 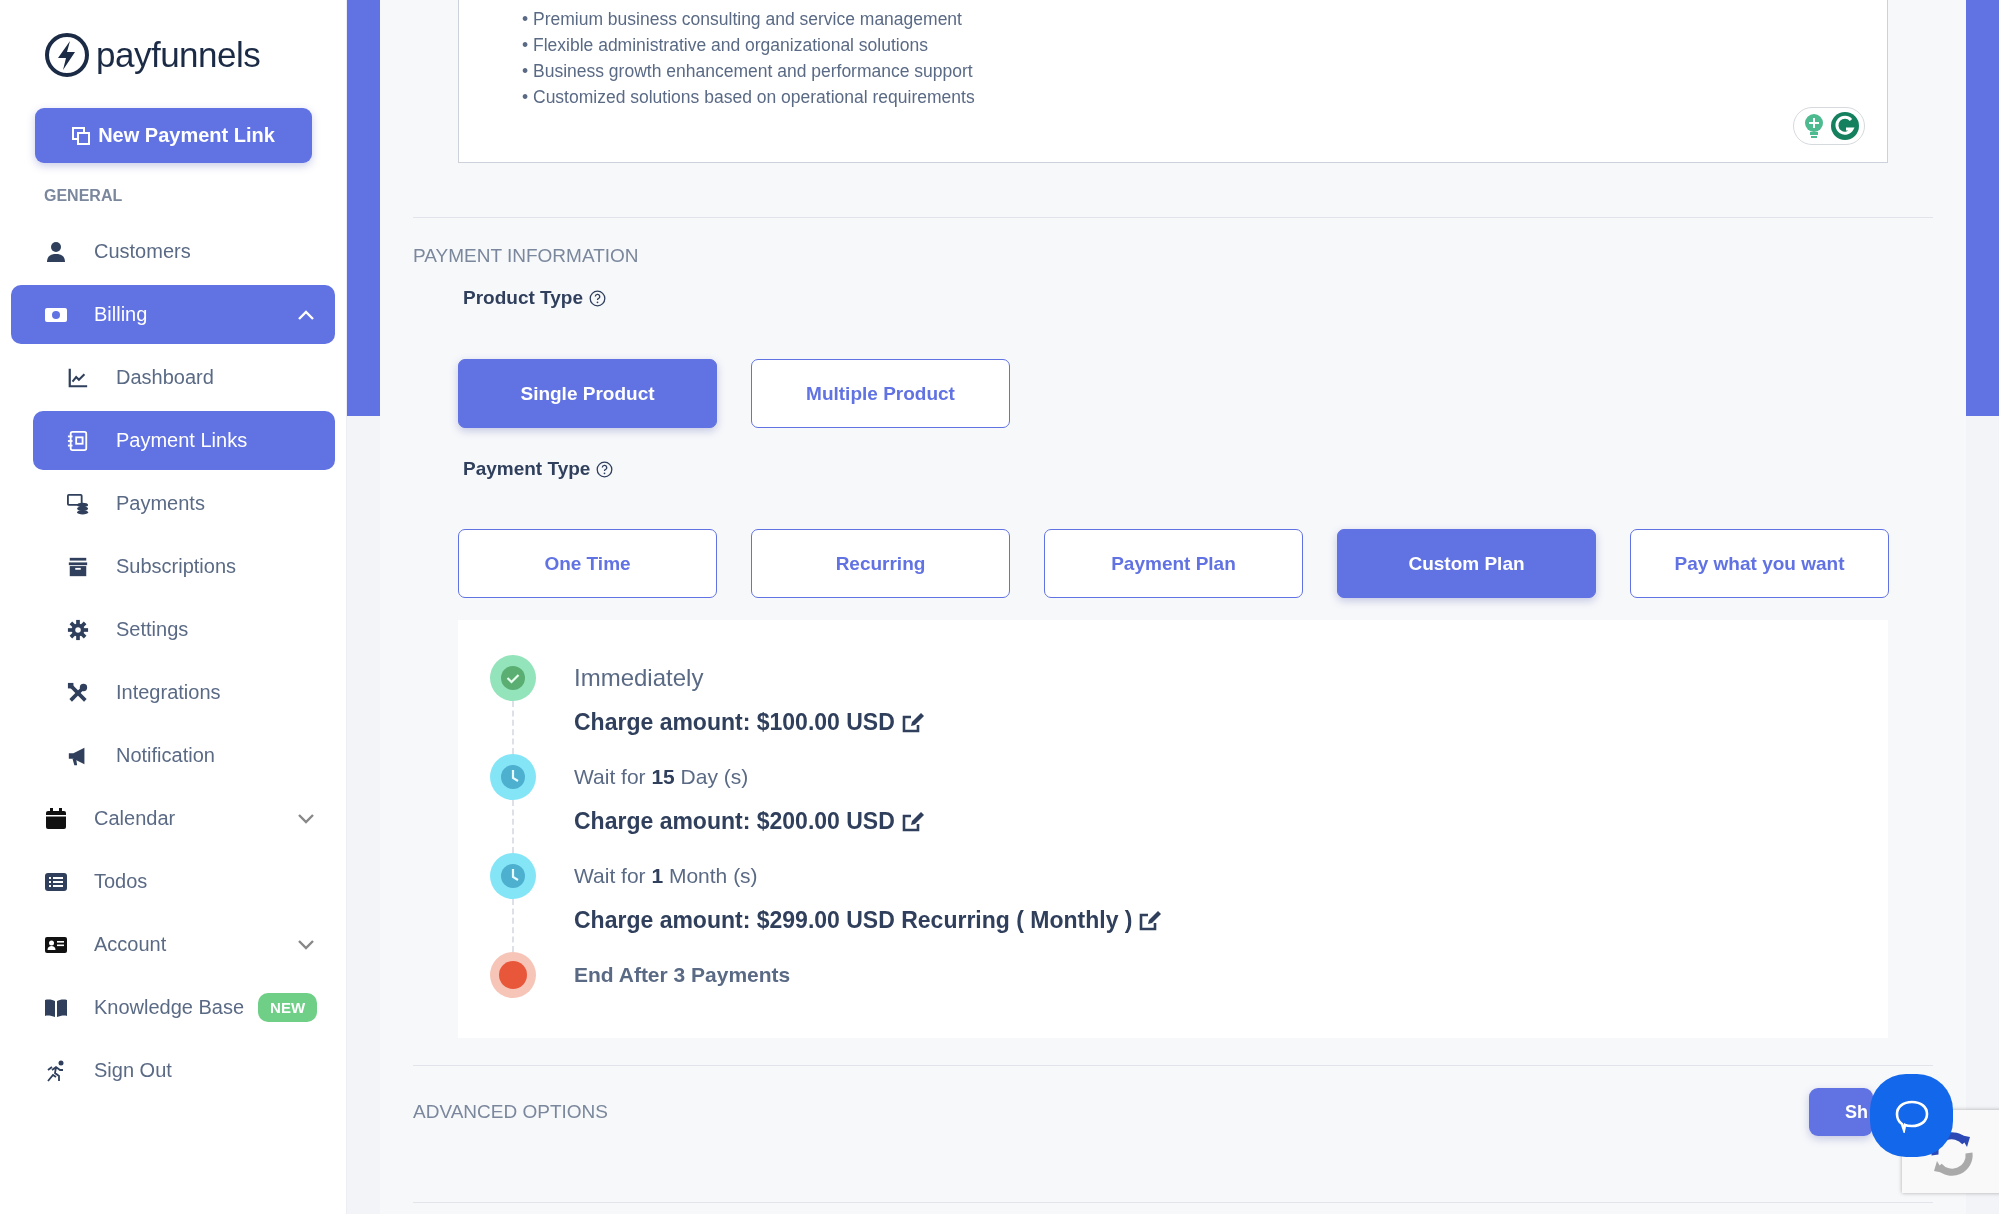 I want to click on calendar-icon, so click(x=56, y=818).